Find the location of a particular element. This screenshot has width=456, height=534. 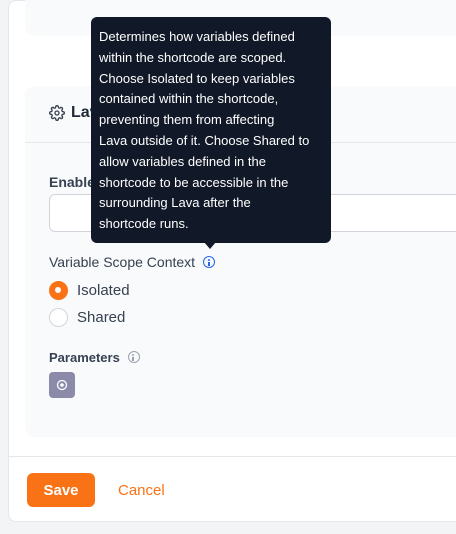

tooltip-arrow is located at coordinates (210, 245).